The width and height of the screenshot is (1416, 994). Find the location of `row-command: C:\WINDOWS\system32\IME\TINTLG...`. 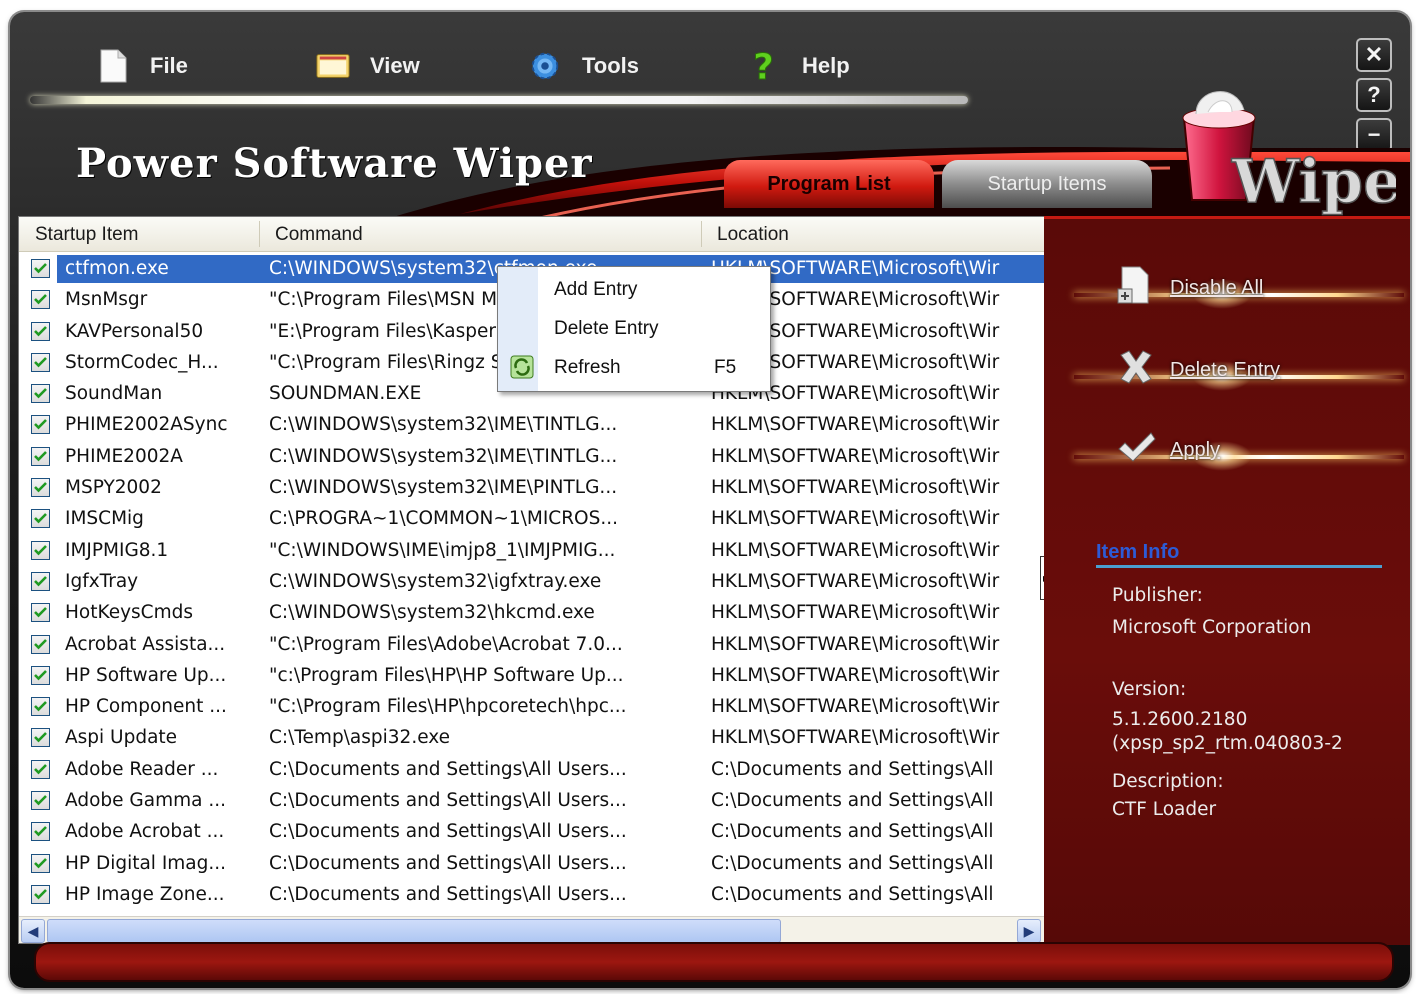

row-command: C:\WINDOWS\system32\IME\TINTLG... is located at coordinates (443, 456).